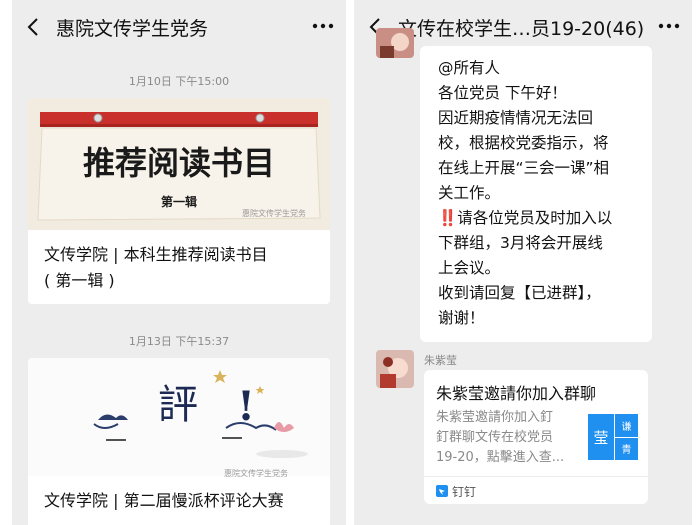  I want to click on thumbnail-char: 莹, so click(601, 437).